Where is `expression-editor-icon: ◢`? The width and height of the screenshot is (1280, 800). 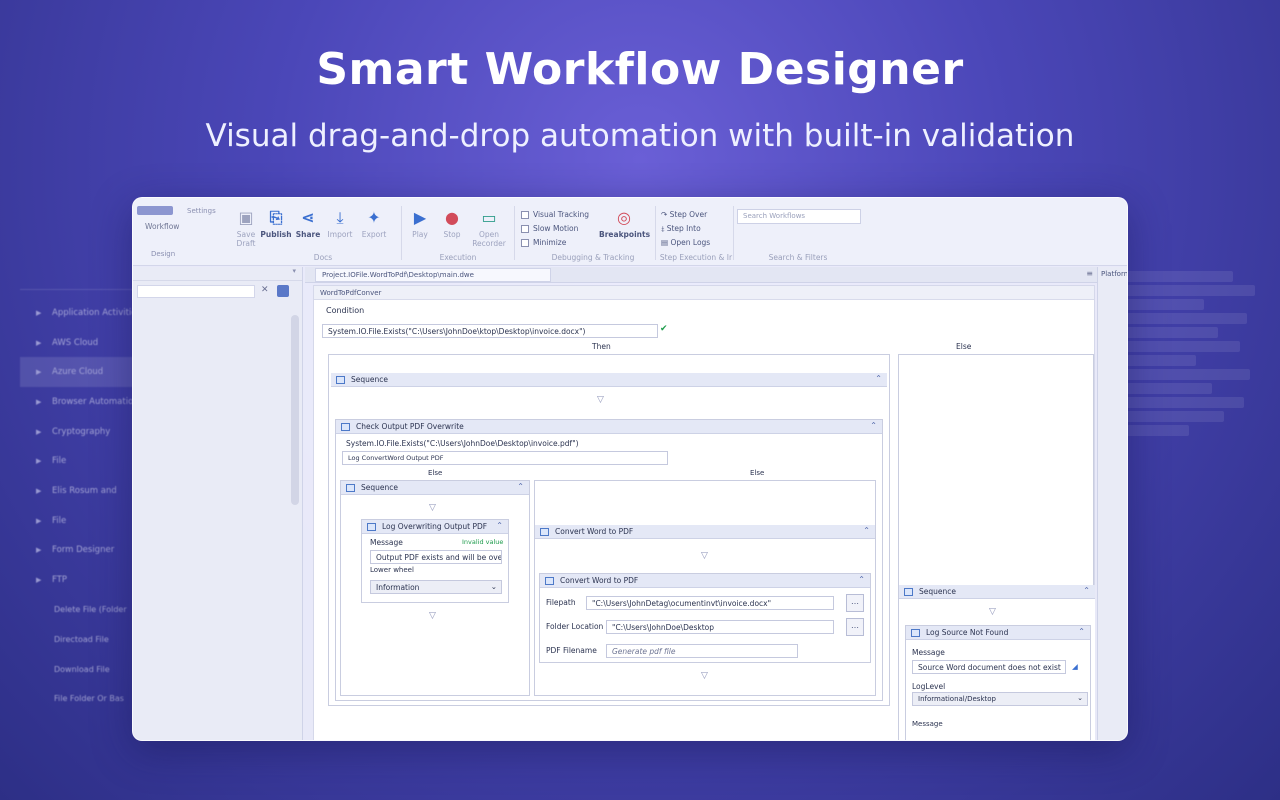
expression-editor-icon: ◢ is located at coordinates (1075, 666).